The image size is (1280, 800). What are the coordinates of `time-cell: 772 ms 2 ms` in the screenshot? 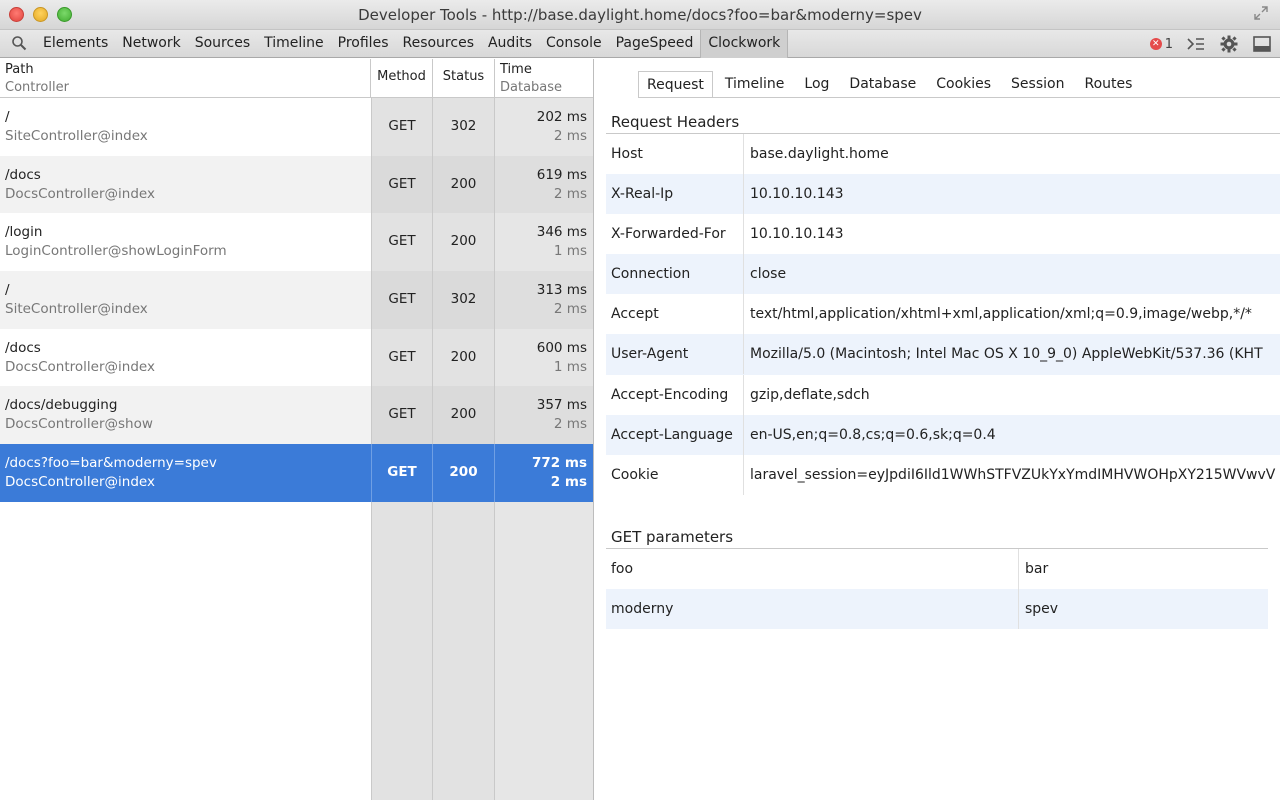 It's located at (543, 473).